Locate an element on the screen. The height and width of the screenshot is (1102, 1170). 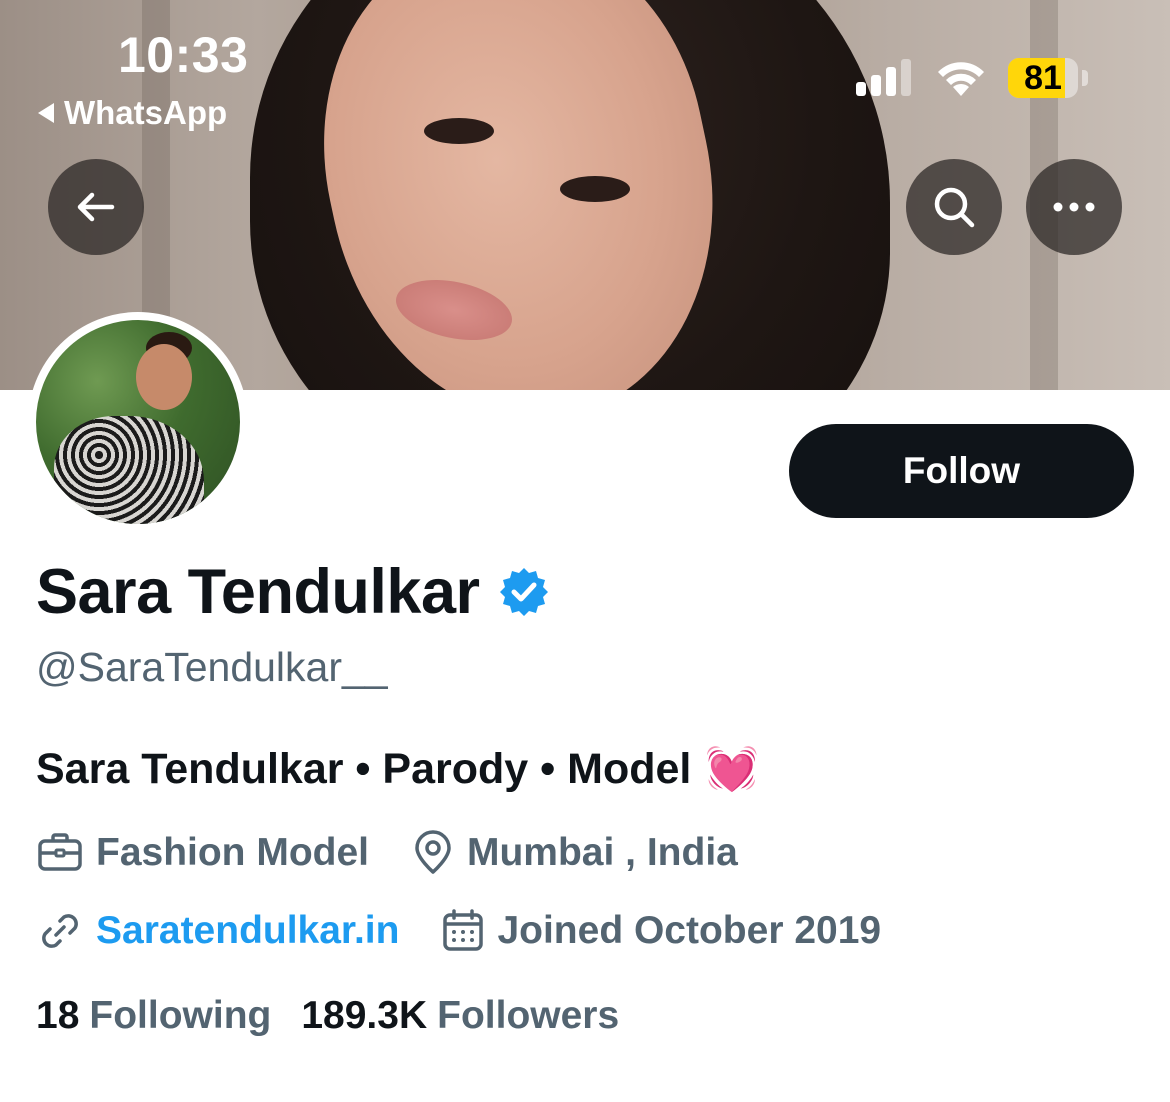
location-pin-icon is located at coordinates (433, 852).